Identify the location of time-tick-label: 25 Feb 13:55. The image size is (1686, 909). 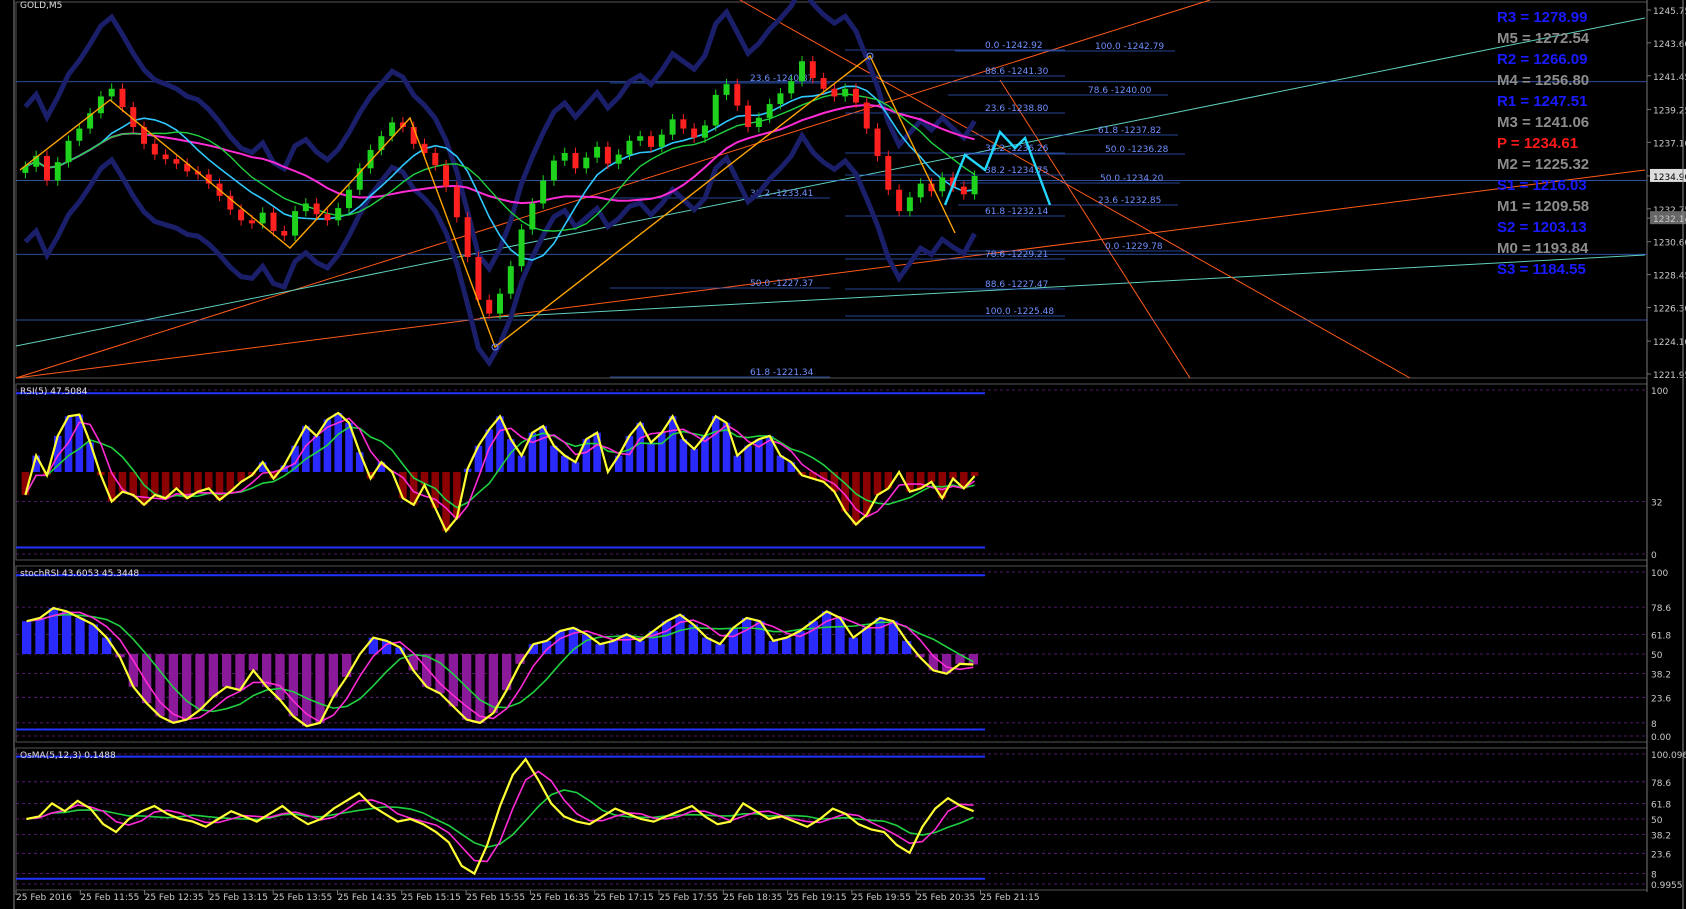
(302, 898).